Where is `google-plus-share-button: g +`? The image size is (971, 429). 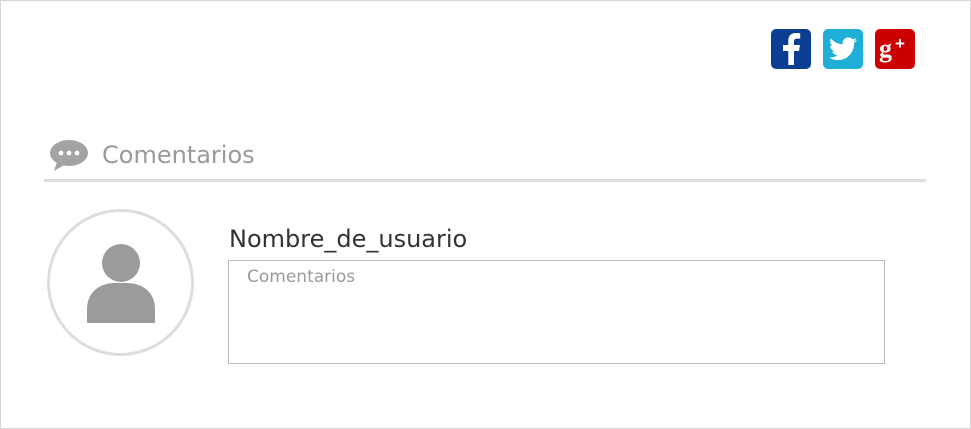
google-plus-share-button: g + is located at coordinates (895, 49).